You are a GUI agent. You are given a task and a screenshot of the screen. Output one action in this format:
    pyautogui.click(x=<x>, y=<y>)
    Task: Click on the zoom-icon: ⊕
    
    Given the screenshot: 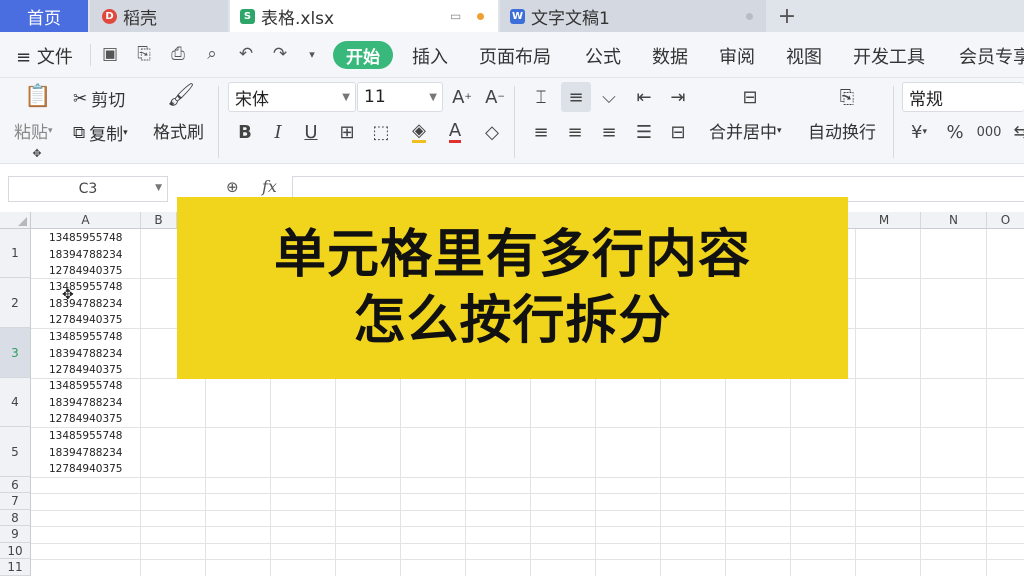 What is the action you would take?
    pyautogui.click(x=232, y=187)
    